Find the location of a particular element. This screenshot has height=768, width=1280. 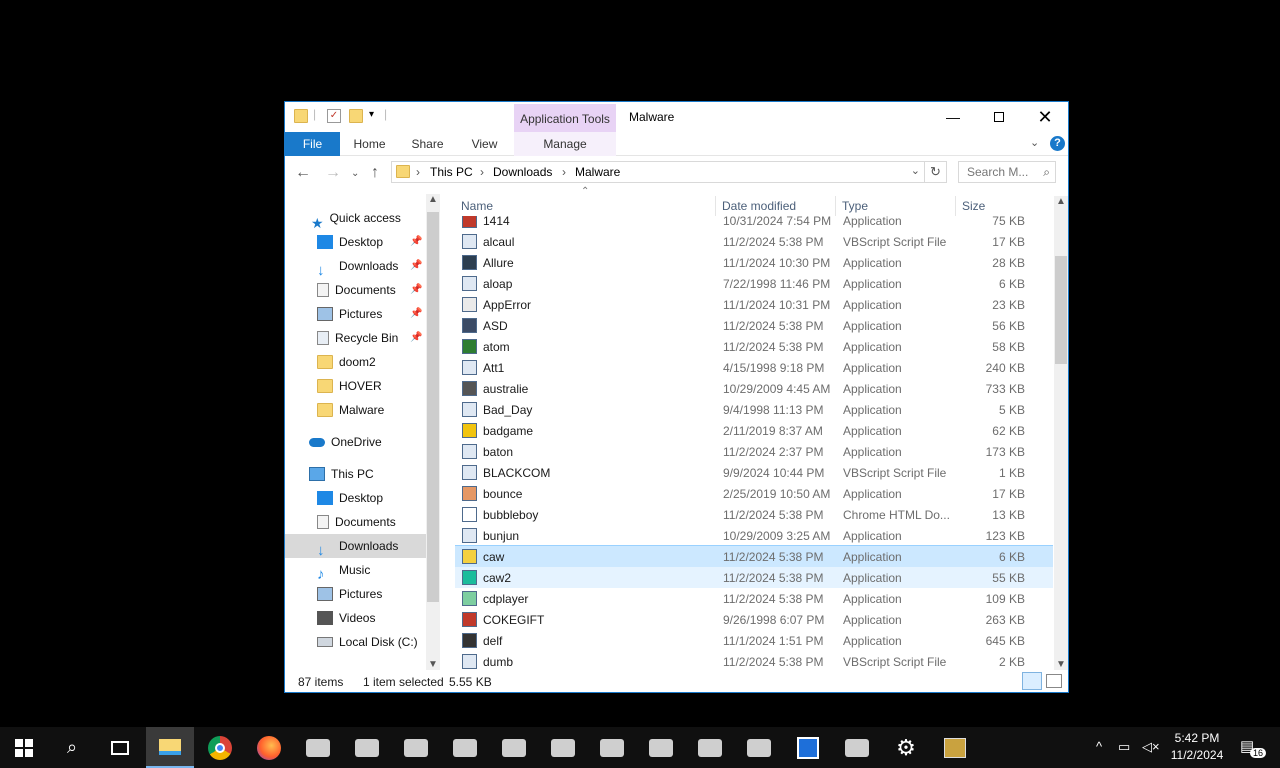

refresh-button: ↻ is located at coordinates (936, 172).